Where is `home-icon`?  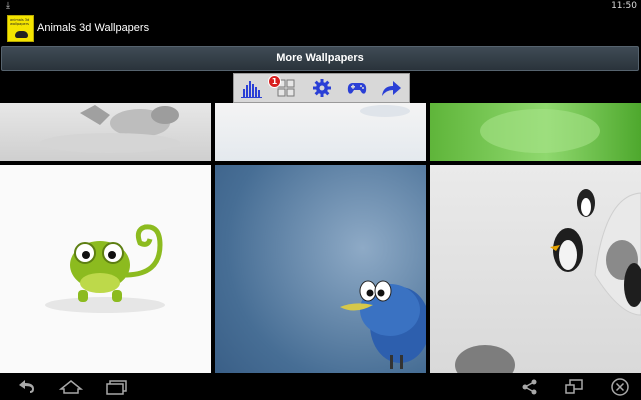 home-icon is located at coordinates (71, 387).